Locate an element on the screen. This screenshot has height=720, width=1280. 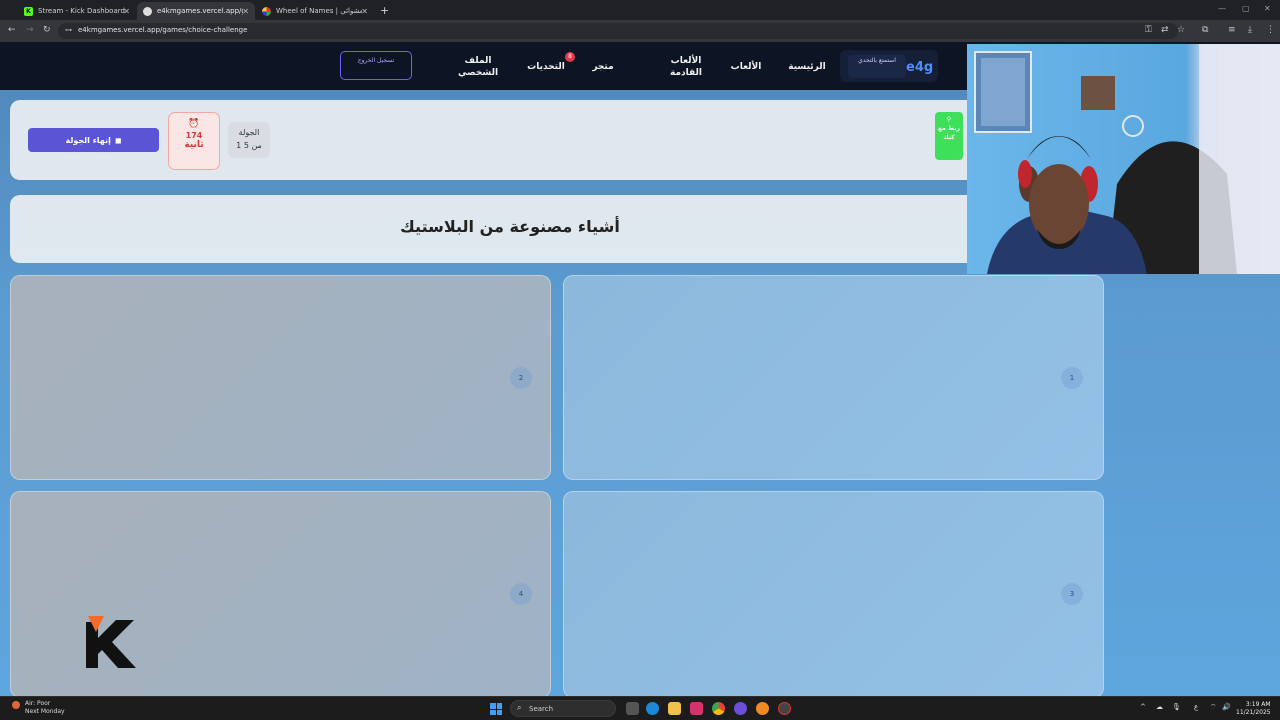
nav-challenges: التحديات is located at coordinates (546, 67).